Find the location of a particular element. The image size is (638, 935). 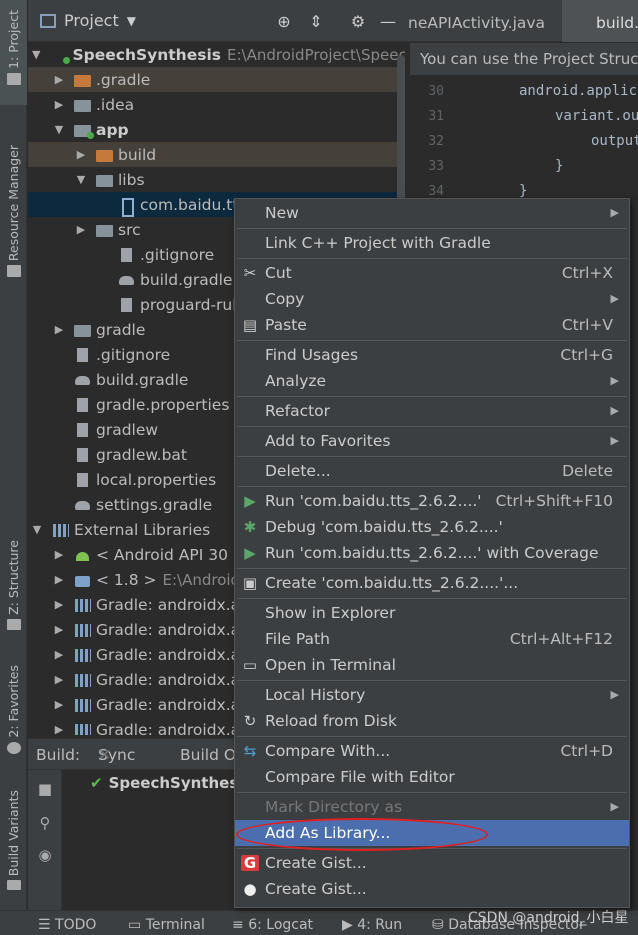

todo-icon: ☰ is located at coordinates (47, 925).